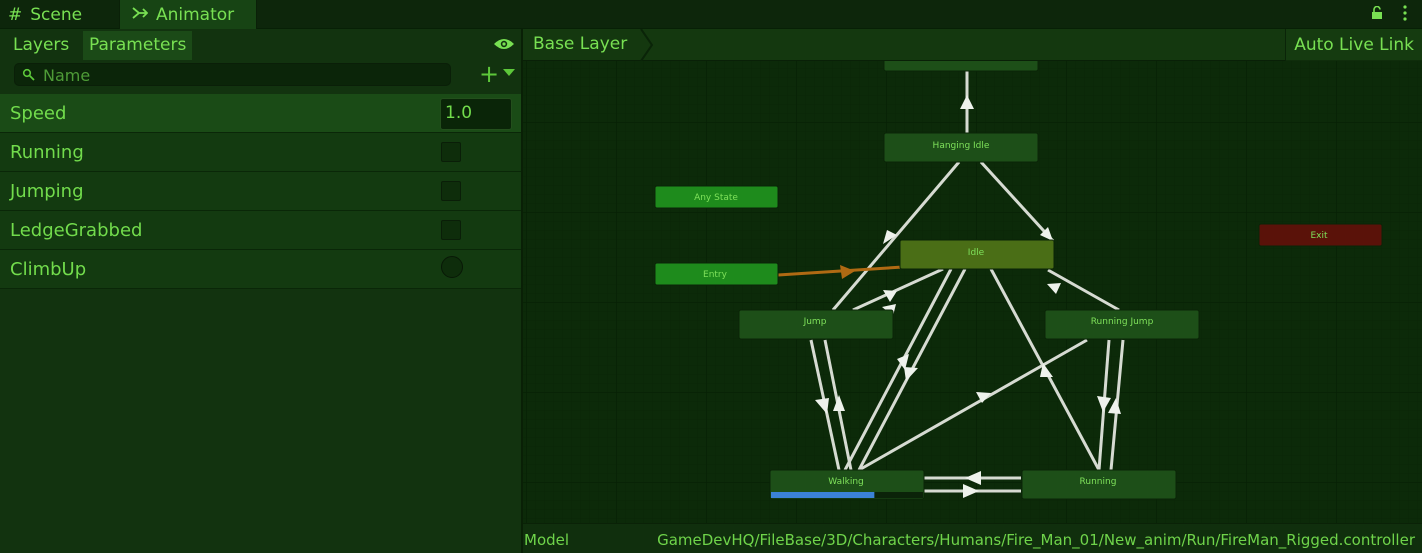 The image size is (1422, 553). What do you see at coordinates (972, 45) in the screenshot?
I see `breadcrumb-bar: Base Layer Auto Live Link` at bounding box center [972, 45].